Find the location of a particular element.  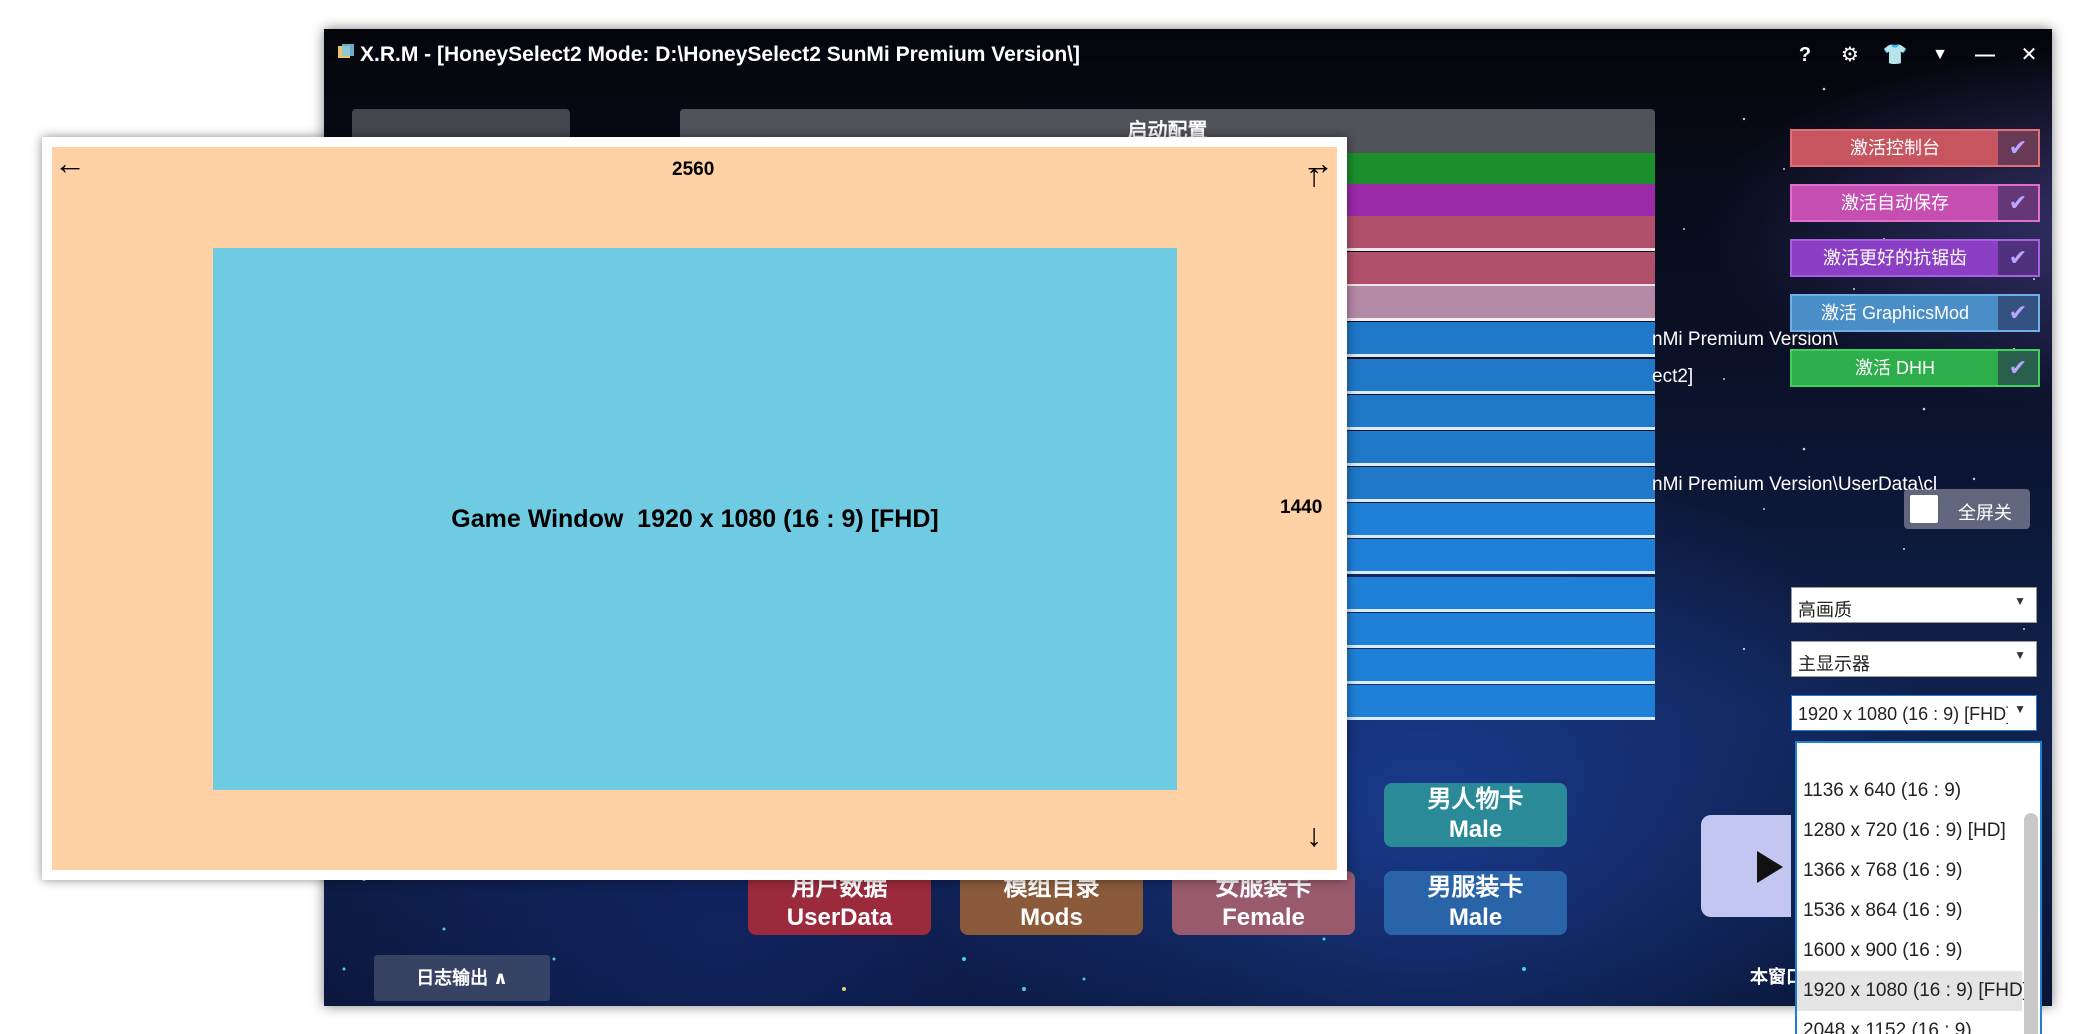

help-icon: ? is located at coordinates (1805, 55).